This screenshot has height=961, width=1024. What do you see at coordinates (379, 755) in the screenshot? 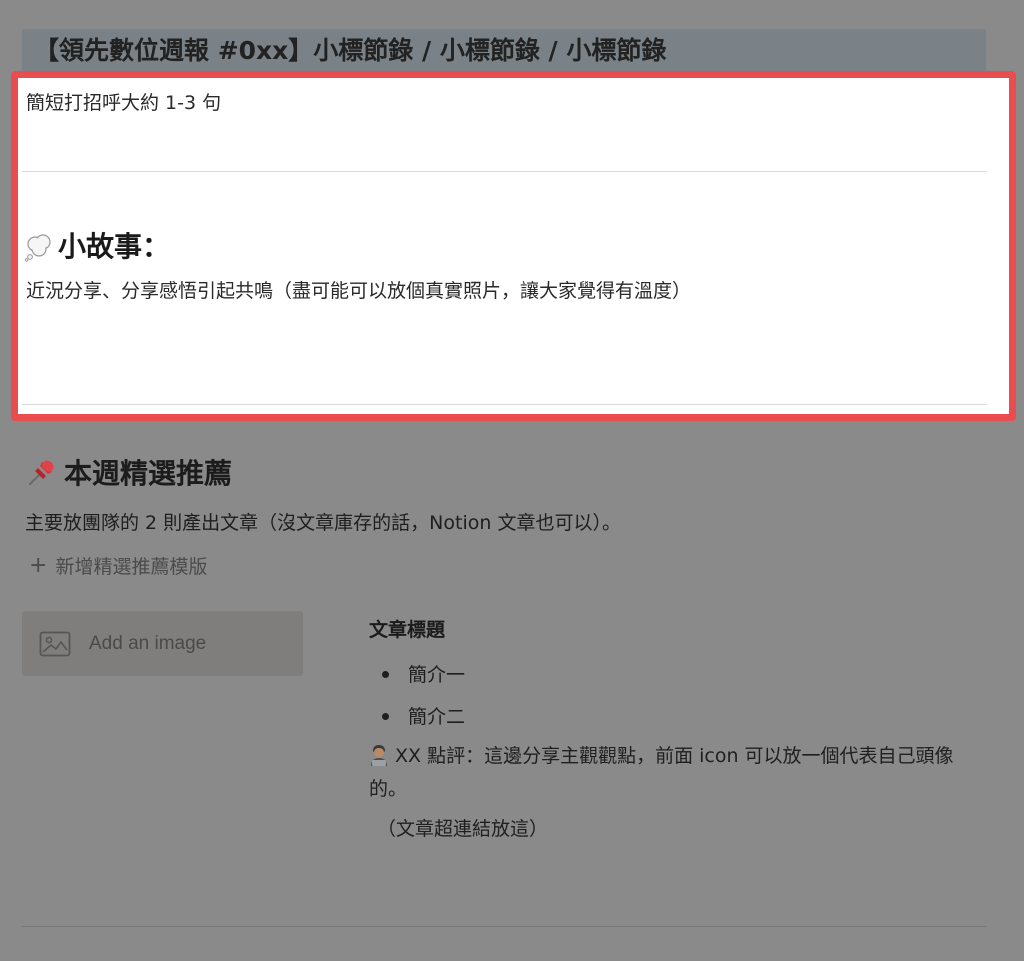
I see `person-at-laptop-icon` at bounding box center [379, 755].